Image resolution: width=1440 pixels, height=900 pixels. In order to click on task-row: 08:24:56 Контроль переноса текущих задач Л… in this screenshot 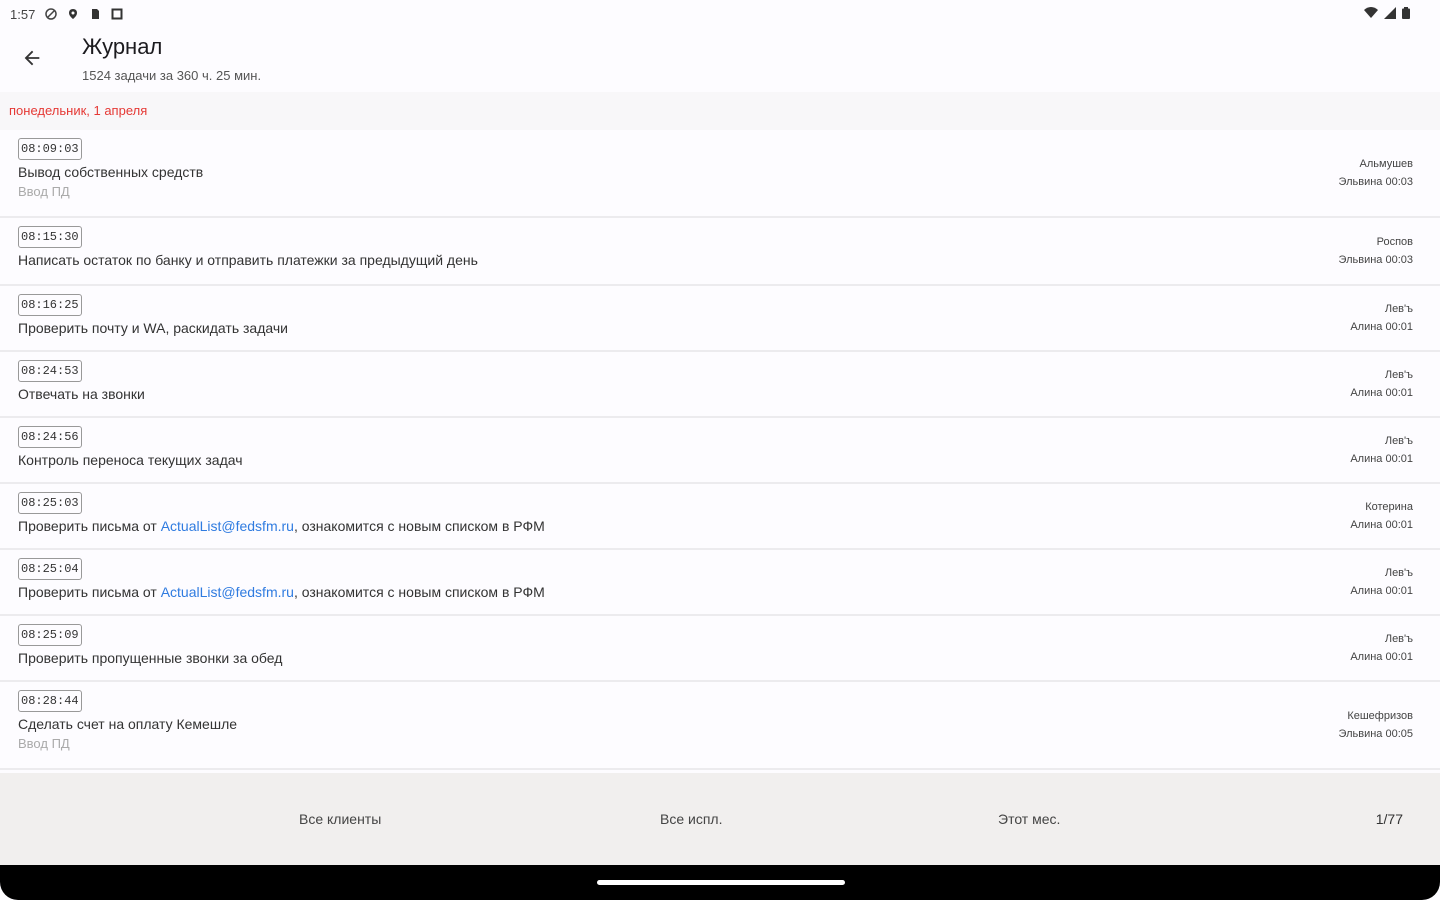, I will do `click(720, 451)`.